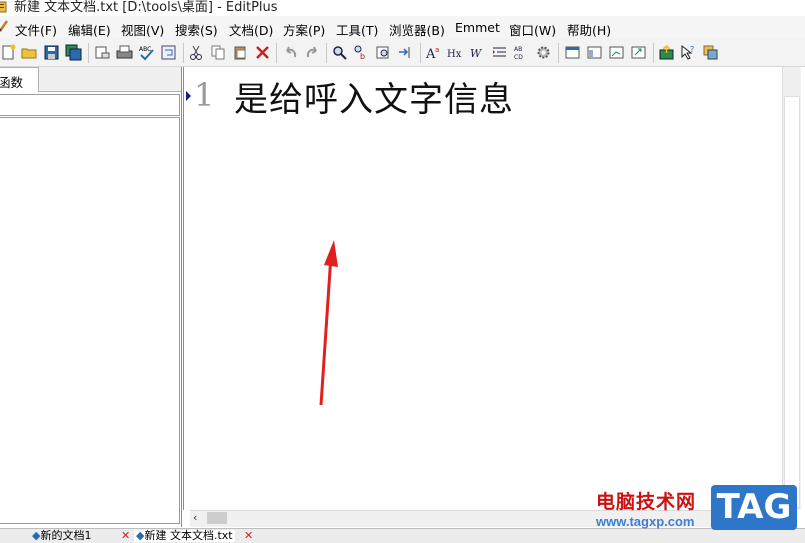 This screenshot has width=805, height=543. What do you see at coordinates (417, 29) in the screenshot?
I see `menu-browser: 浏览器(B)` at bounding box center [417, 29].